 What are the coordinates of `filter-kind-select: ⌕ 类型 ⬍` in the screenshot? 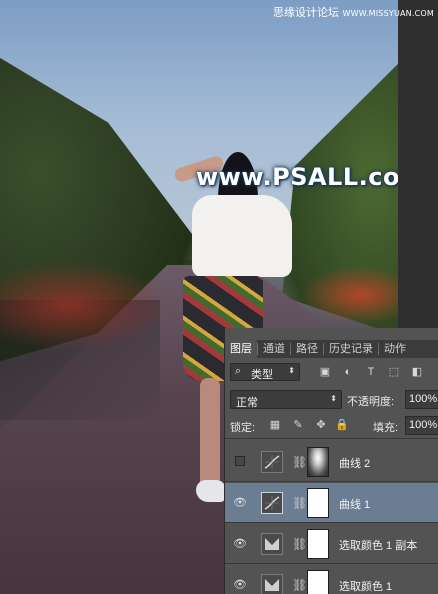 It's located at (265, 372).